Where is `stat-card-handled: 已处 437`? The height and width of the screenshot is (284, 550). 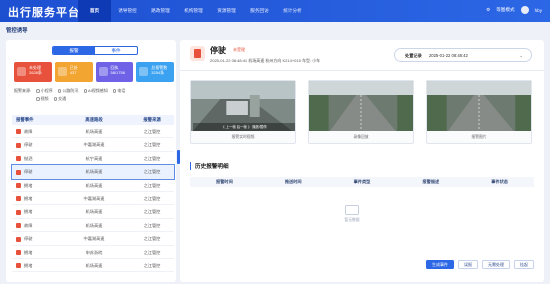
stat-card-handled: 已处 437 is located at coordinates (73, 72).